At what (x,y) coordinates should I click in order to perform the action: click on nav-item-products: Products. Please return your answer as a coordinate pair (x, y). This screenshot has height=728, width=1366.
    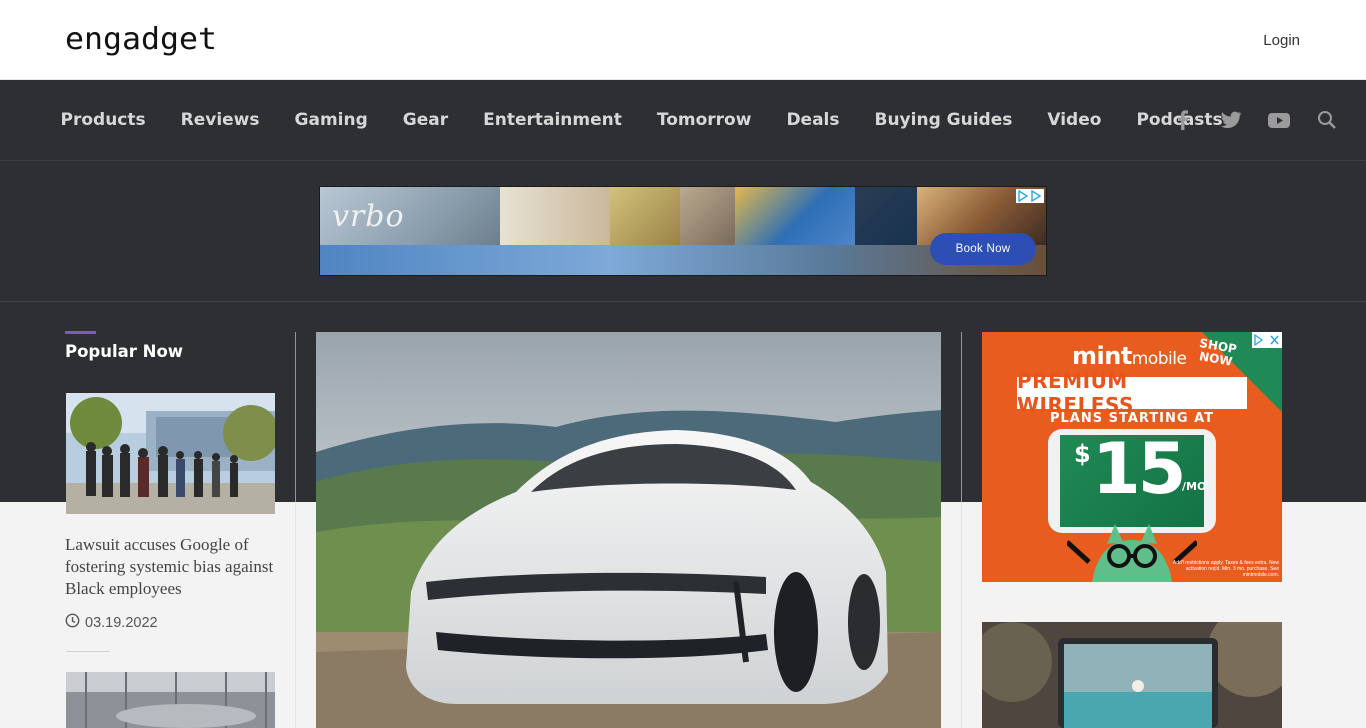
    Looking at the image, I should click on (103, 120).